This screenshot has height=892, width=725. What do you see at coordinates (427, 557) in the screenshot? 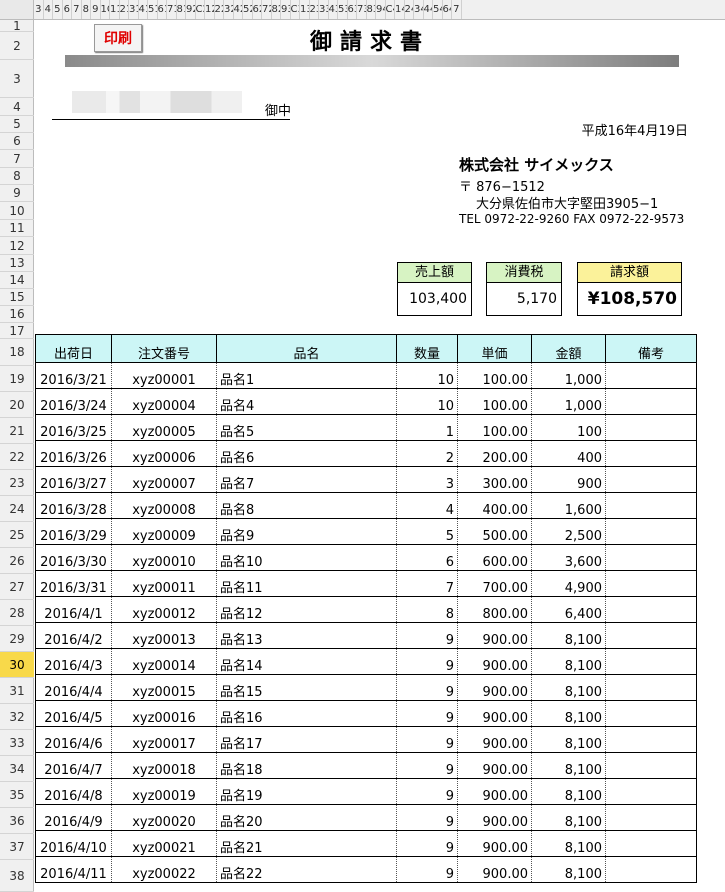
I see `cell-quantity: 6` at bounding box center [427, 557].